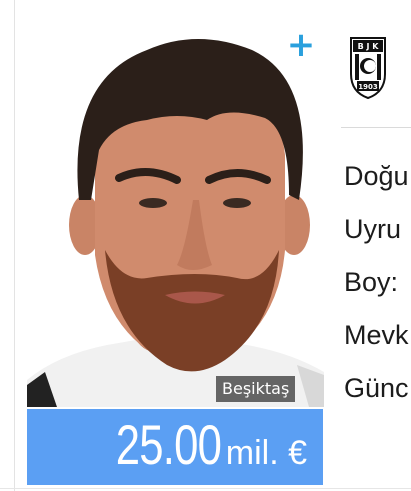 The height and width of the screenshot is (491, 411). Describe the element at coordinates (368, 67) in the screenshot. I see `besiktas-crest-icon: B J K 1903` at that location.